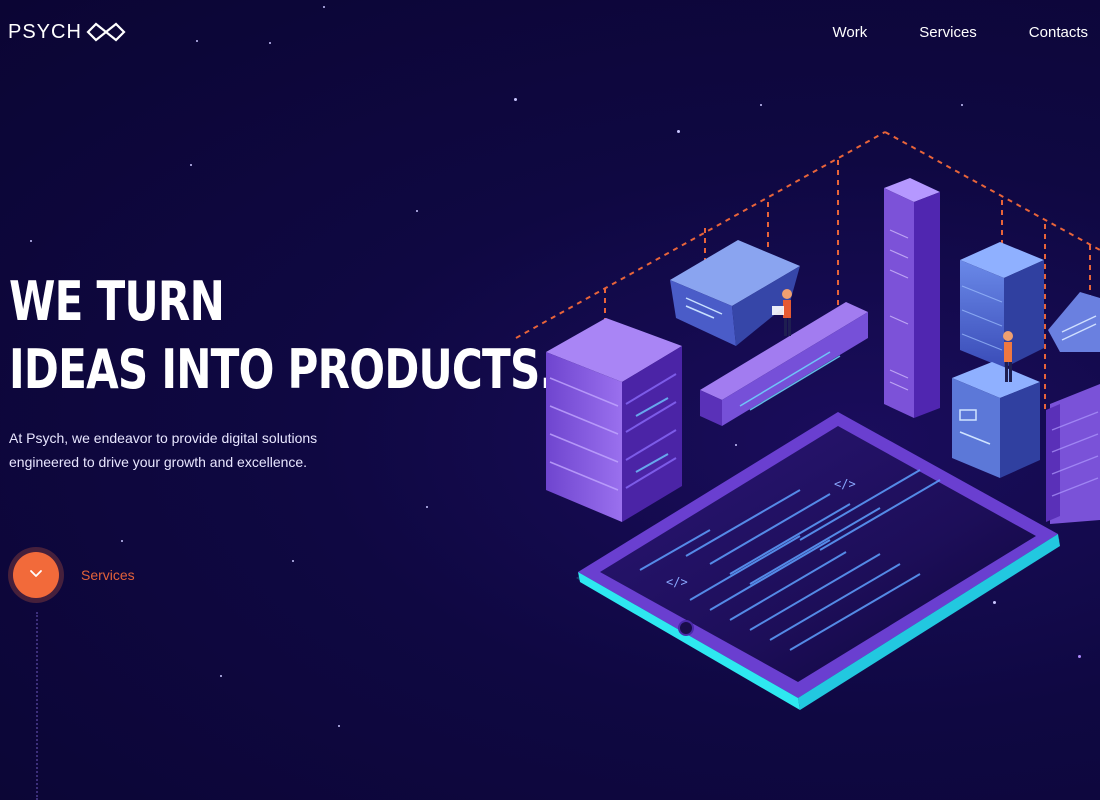  Describe the element at coordinates (74, 575) in the screenshot. I see `services-scroll-button: Services` at that location.